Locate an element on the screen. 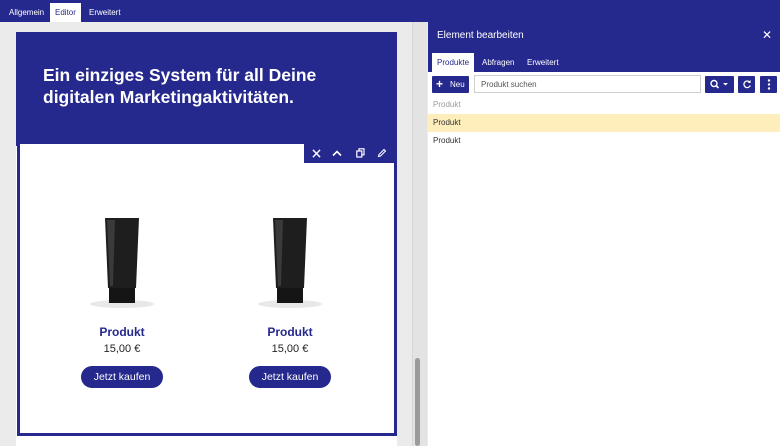 The image size is (780, 446). pencil-icon is located at coordinates (382, 153).